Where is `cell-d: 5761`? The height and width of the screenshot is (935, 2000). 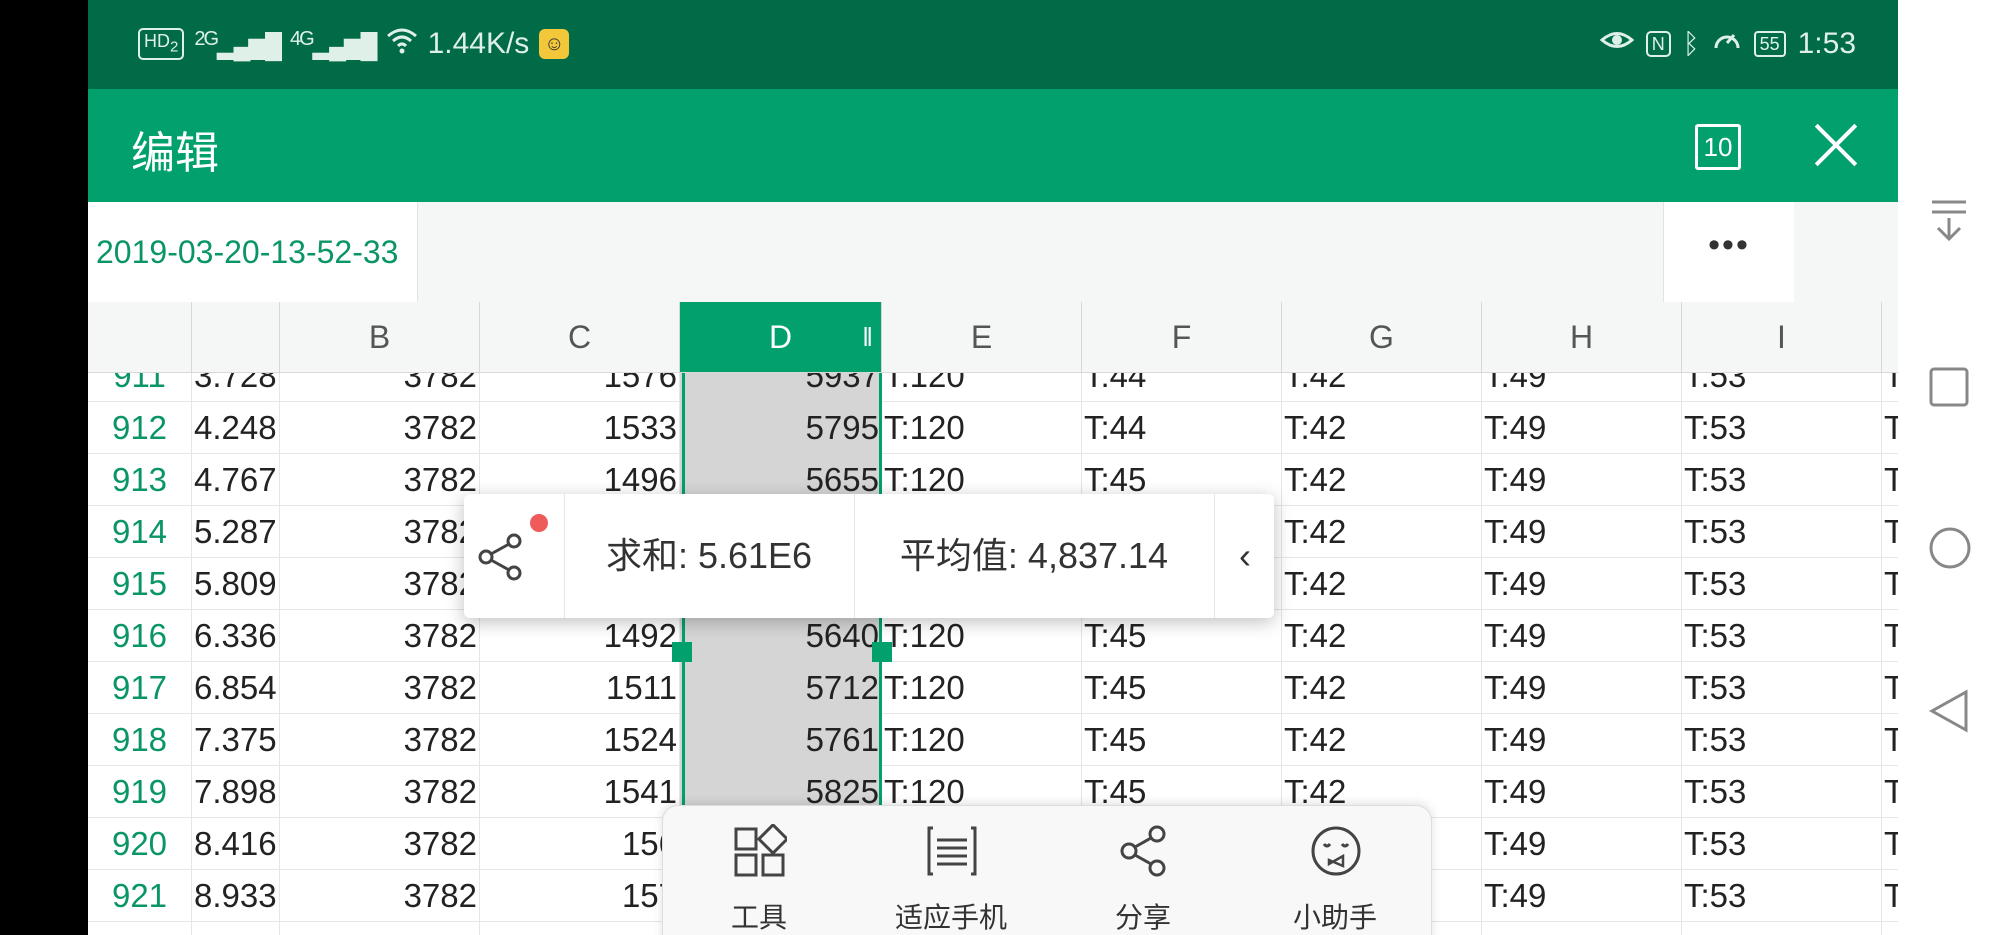
cell-d: 5761 is located at coordinates (781, 740).